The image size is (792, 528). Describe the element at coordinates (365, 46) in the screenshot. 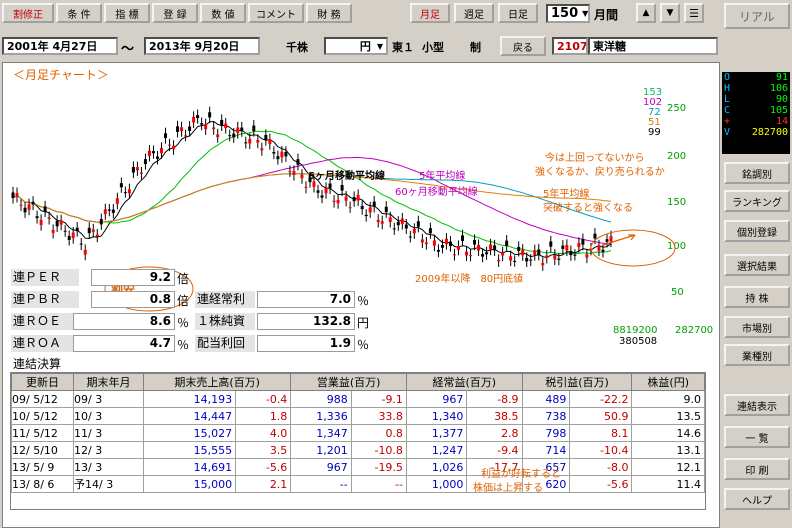

I see `currency-value: 円` at that location.